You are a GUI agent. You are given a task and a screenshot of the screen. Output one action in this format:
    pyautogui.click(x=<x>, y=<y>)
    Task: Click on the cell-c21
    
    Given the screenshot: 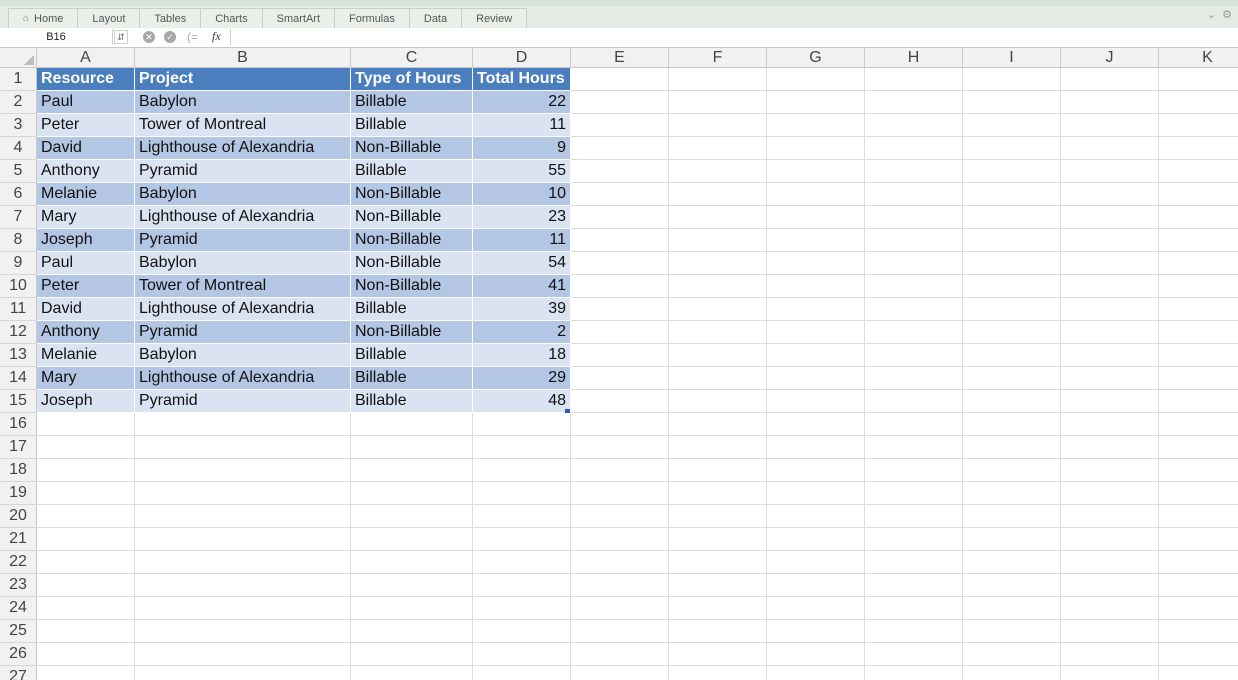 What is the action you would take?
    pyautogui.click(x=412, y=539)
    